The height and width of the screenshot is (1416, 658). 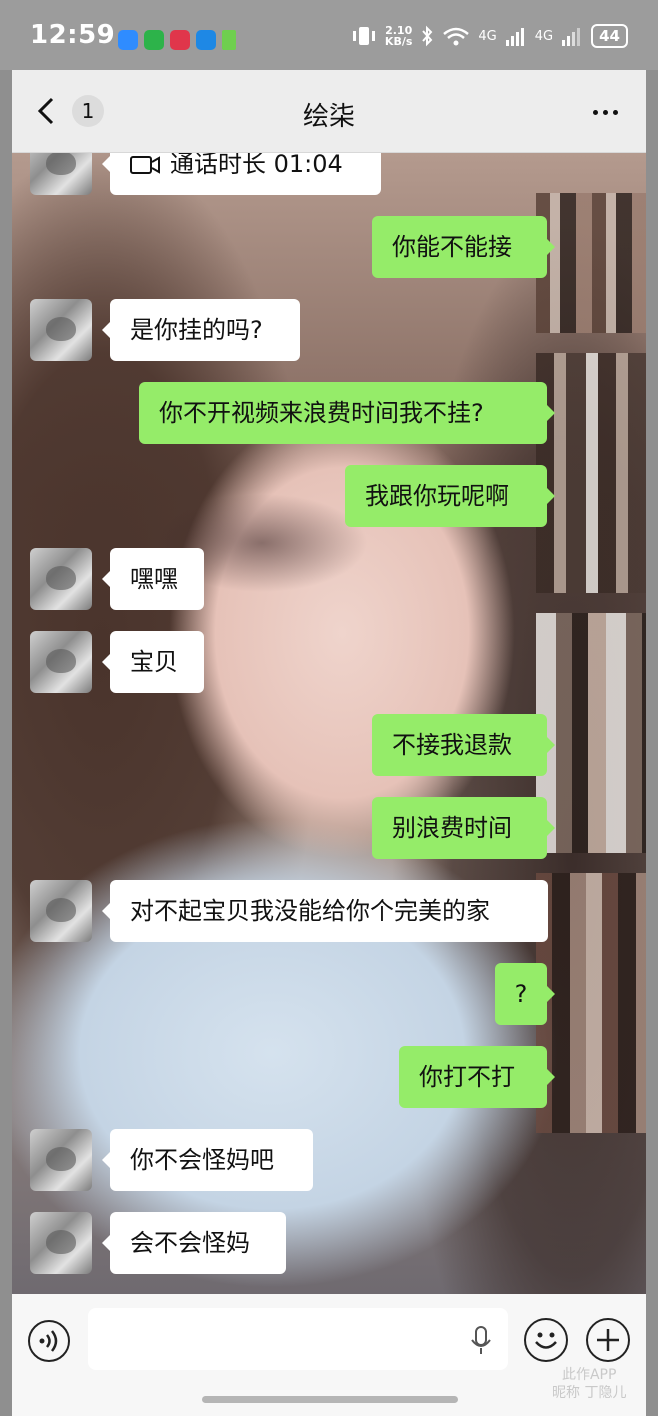 What do you see at coordinates (229, 40) in the screenshot?
I see `play-icon` at bounding box center [229, 40].